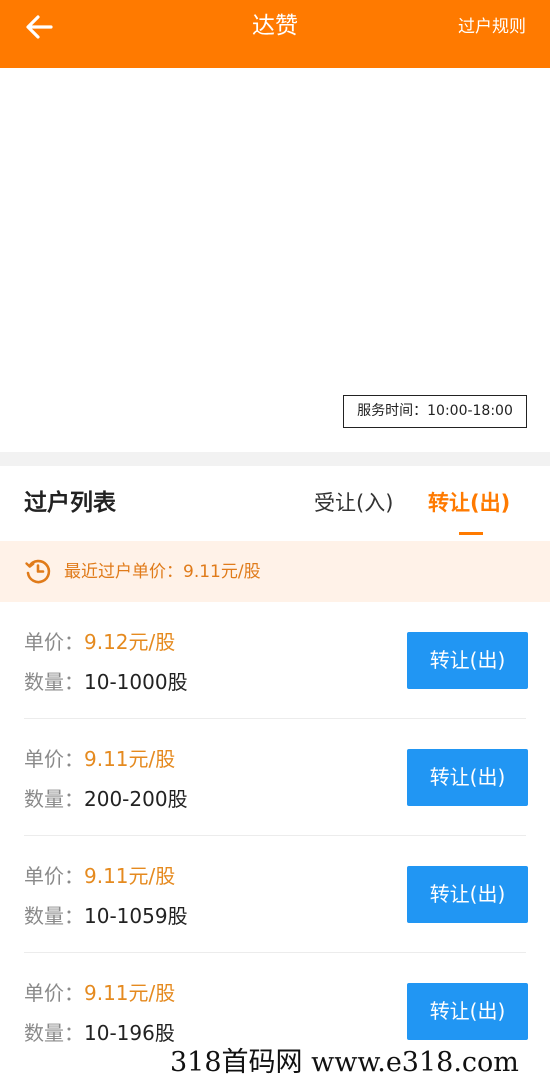  Describe the element at coordinates (275, 894) in the screenshot. I see `list-item: 单价：9.11元/股 数量：10-1059股 转让(出)` at that location.